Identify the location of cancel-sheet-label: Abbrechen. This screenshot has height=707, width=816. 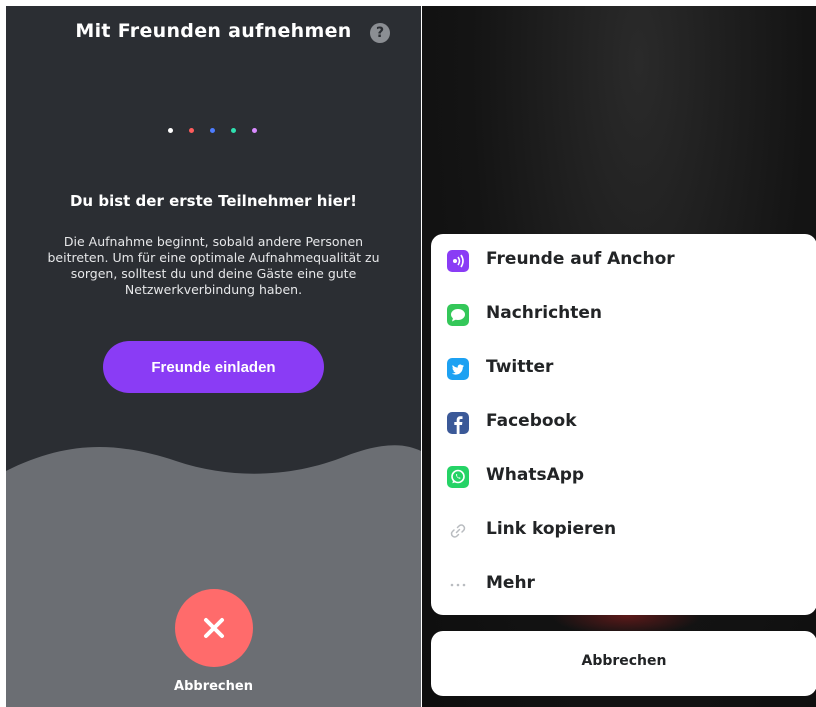
(624, 661).